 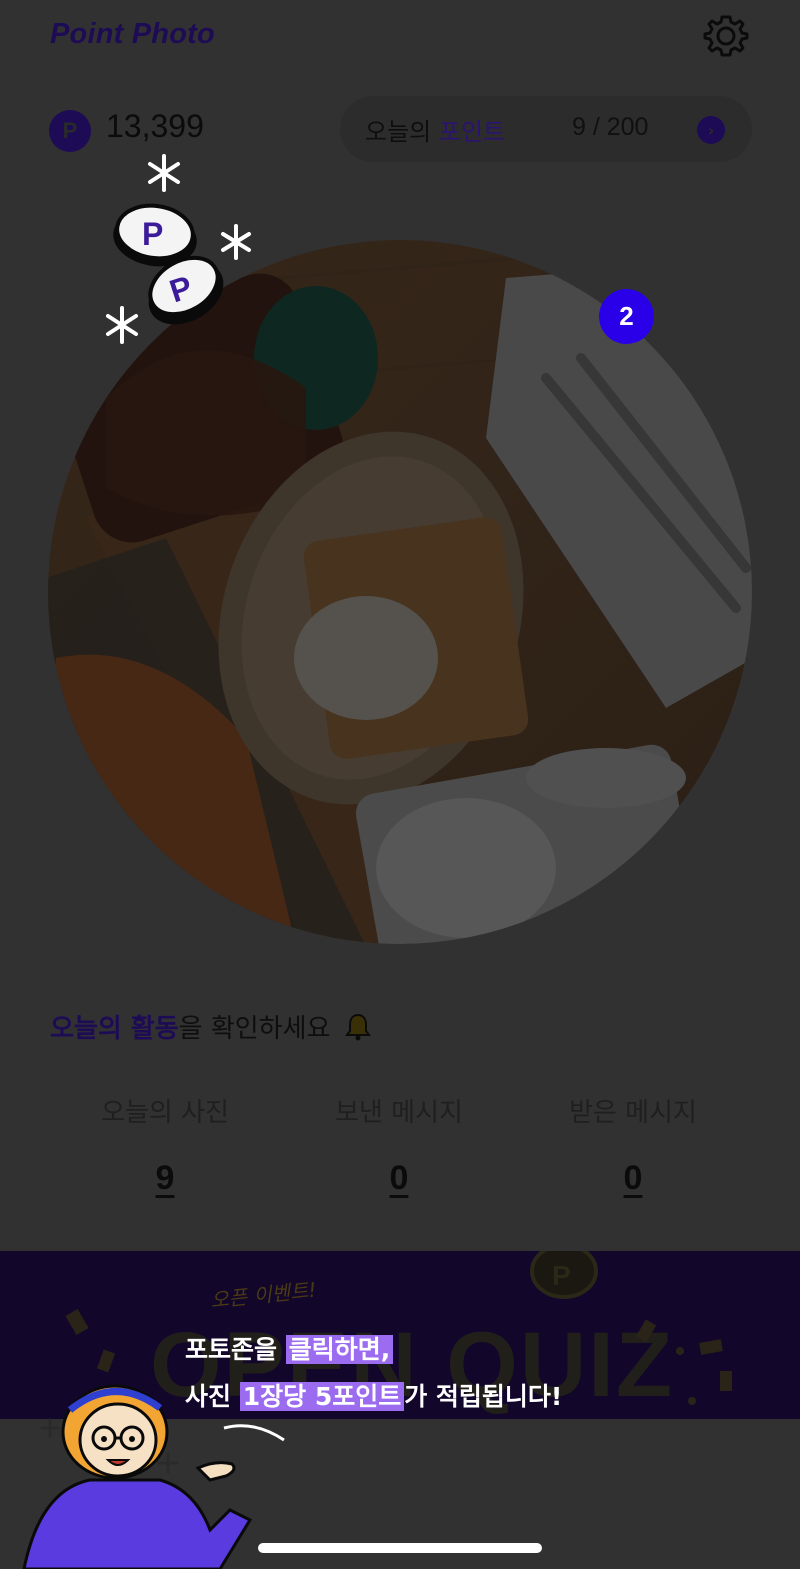 I want to click on stat-label: 받은 메시지, so click(x=633, y=1113).